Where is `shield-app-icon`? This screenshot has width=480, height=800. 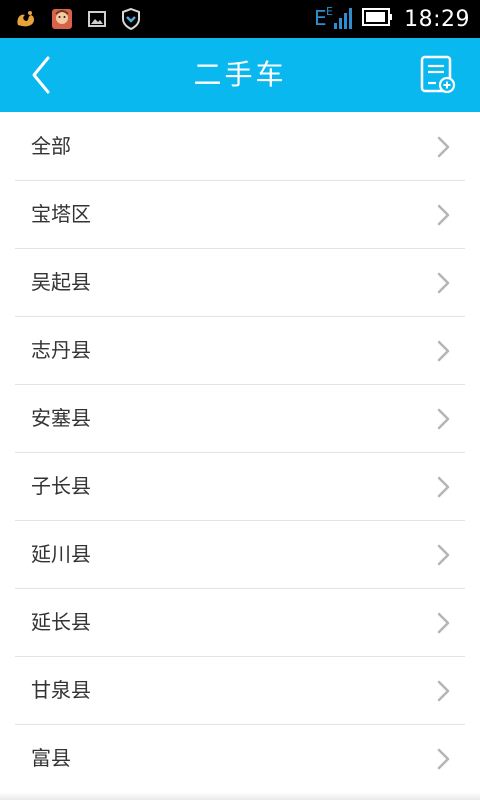
shield-app-icon is located at coordinates (131, 21).